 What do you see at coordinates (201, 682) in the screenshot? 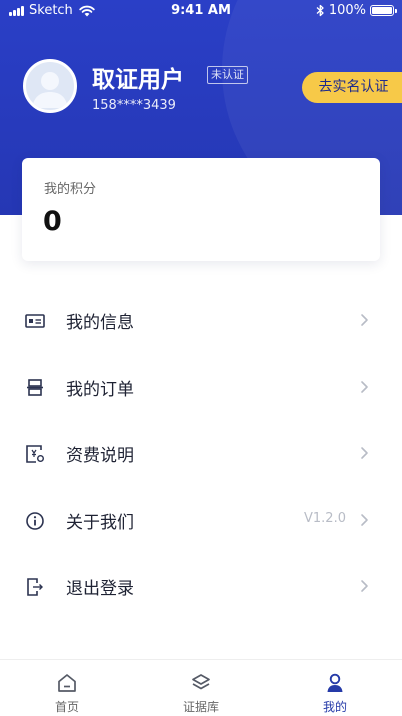
I see `layers-icon` at bounding box center [201, 682].